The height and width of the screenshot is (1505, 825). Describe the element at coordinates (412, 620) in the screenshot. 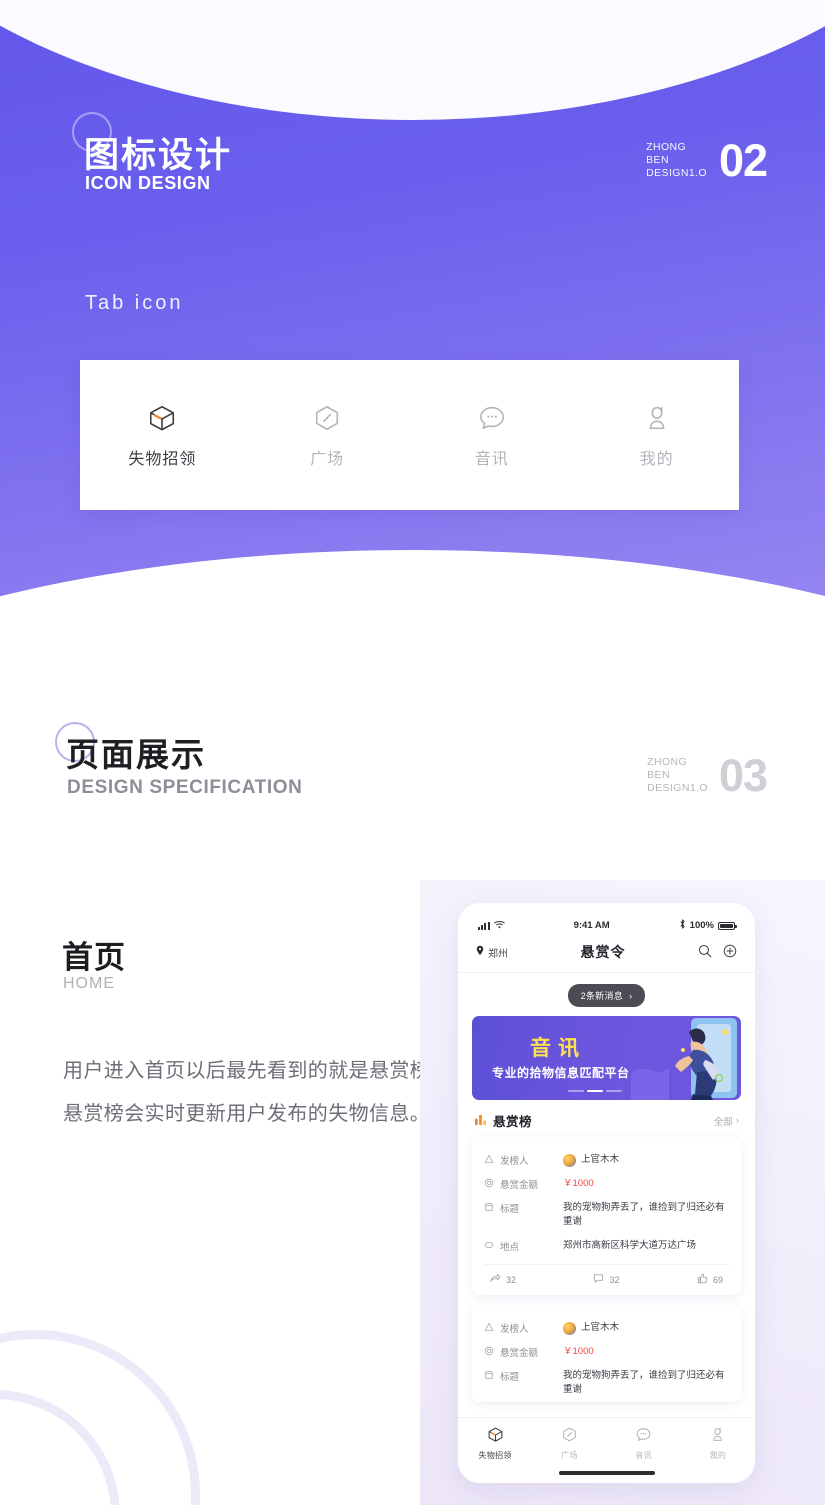

I see `hero-bottom-curve` at that location.